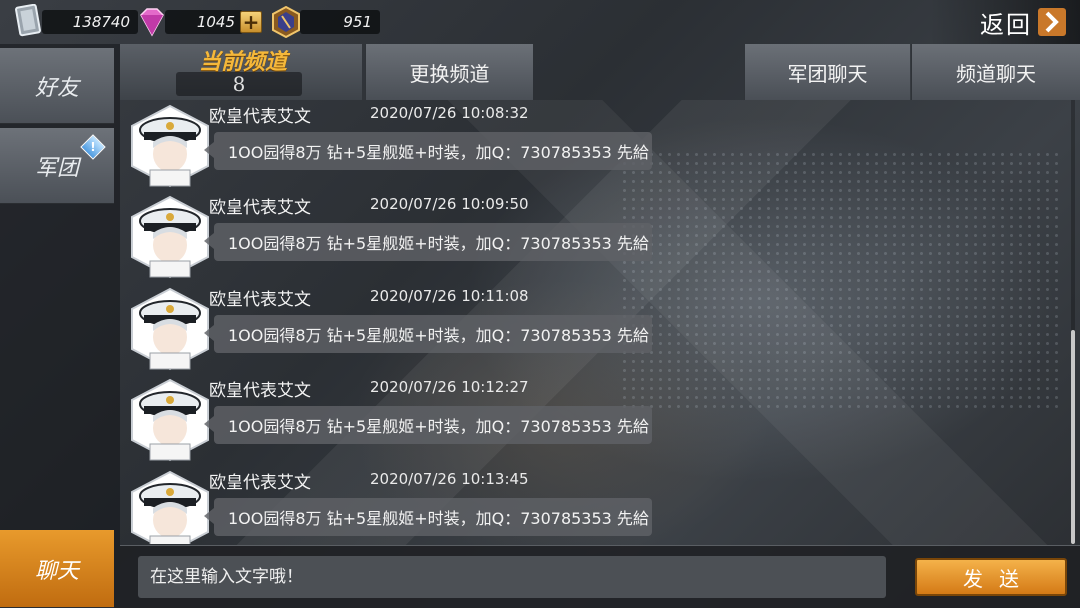  I want to click on nav-item-legion: 军团 !, so click(57, 166).